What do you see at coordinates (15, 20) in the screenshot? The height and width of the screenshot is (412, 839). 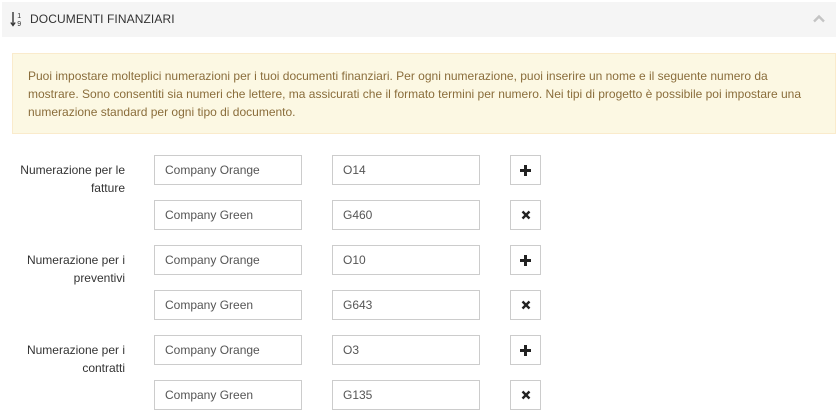 I see `sort-numeric-icon: 1 9` at bounding box center [15, 20].